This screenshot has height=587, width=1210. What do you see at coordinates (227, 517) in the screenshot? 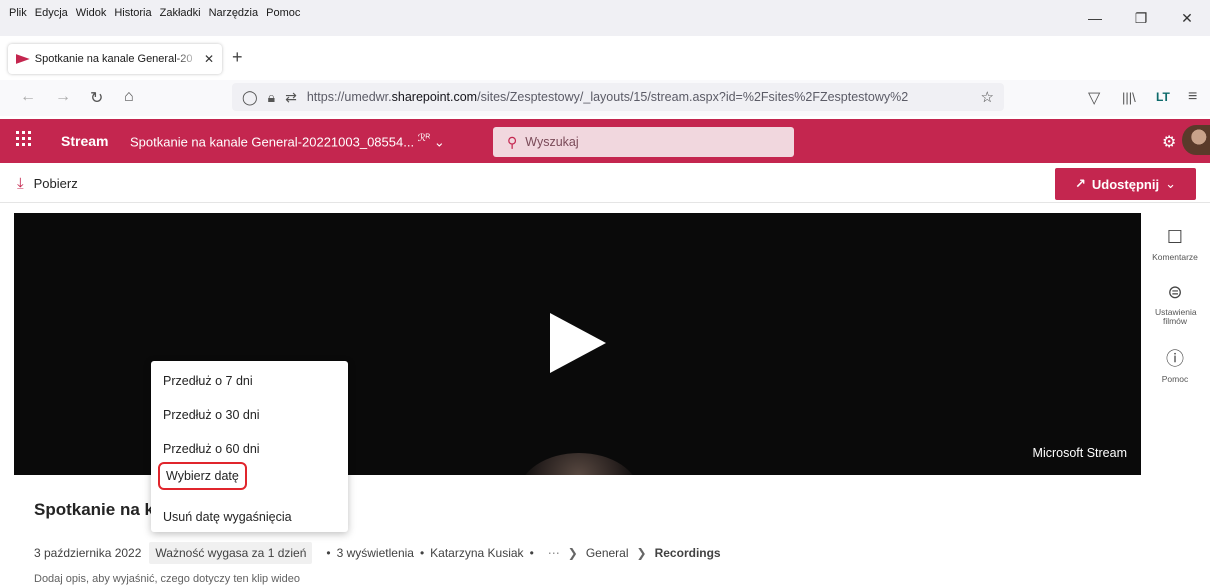
I see `remove-expiry-date: Usuń datę wygaśnięcia` at bounding box center [227, 517].